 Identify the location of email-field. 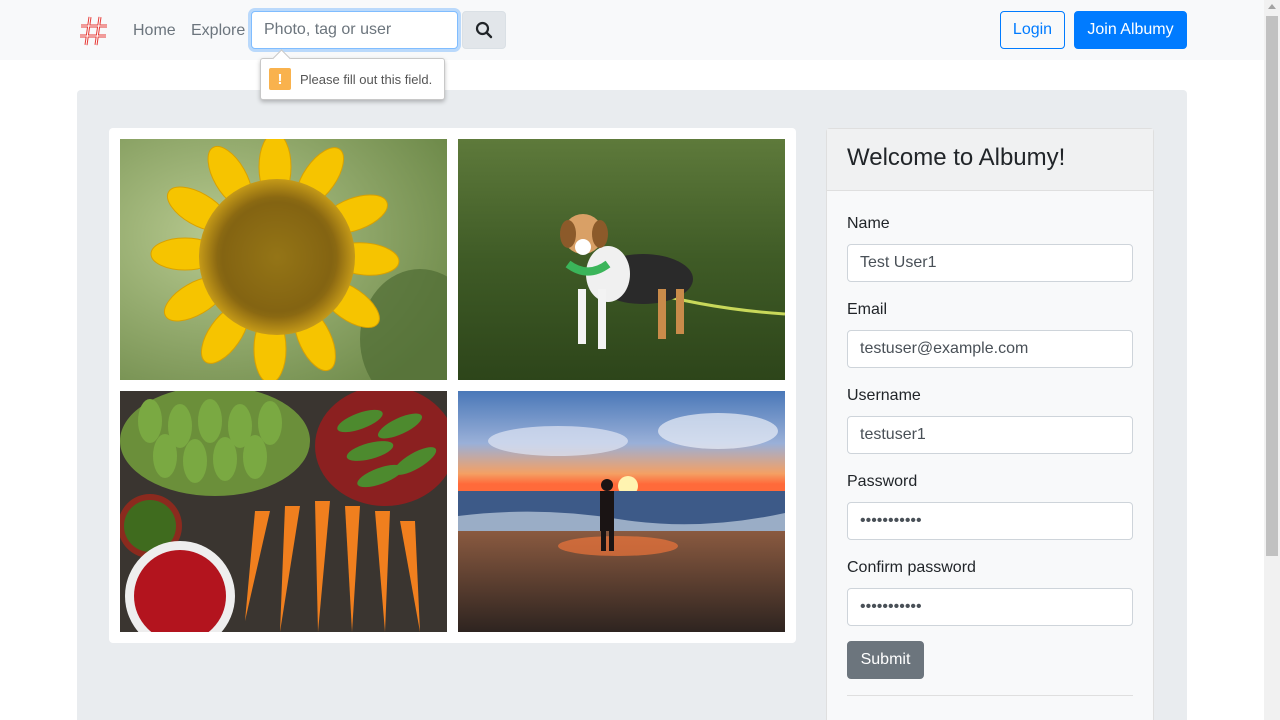
(990, 349).